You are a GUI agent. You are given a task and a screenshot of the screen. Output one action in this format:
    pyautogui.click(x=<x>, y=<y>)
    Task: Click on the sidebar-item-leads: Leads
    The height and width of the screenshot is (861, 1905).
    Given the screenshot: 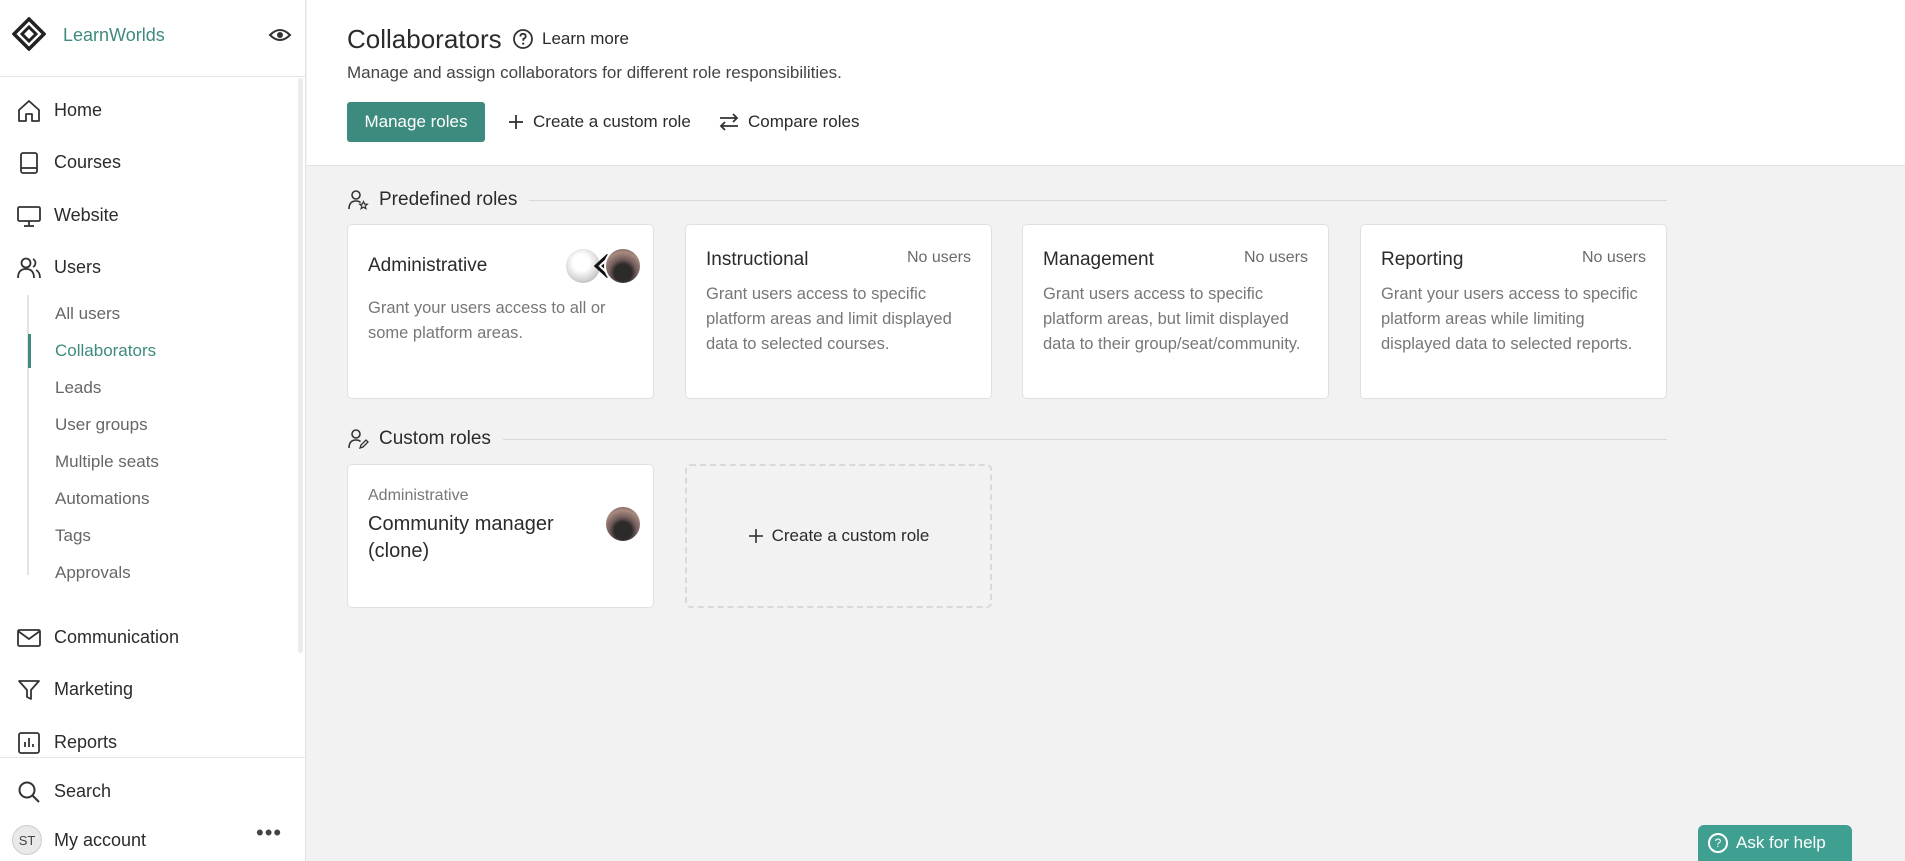 What is the action you would take?
    pyautogui.click(x=163, y=388)
    